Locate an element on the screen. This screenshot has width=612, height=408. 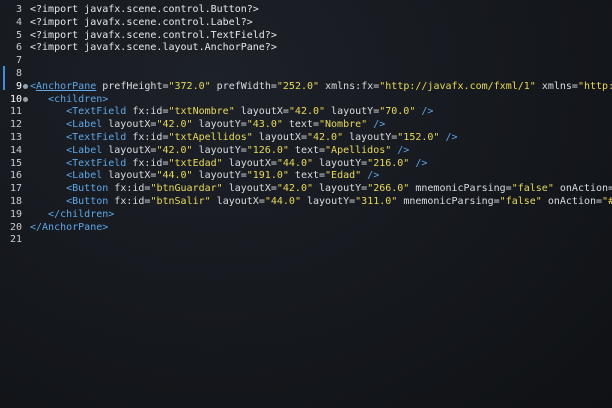
code-token: "311.0" is located at coordinates (376, 201).